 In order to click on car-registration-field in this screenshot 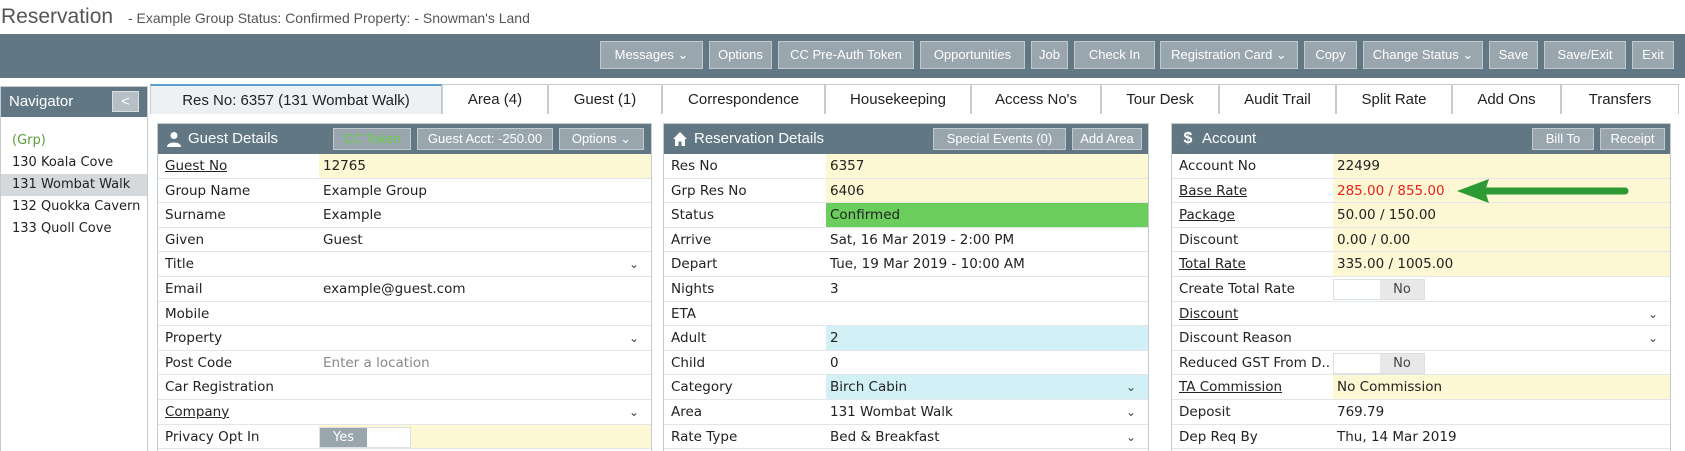, I will do `click(485, 387)`.